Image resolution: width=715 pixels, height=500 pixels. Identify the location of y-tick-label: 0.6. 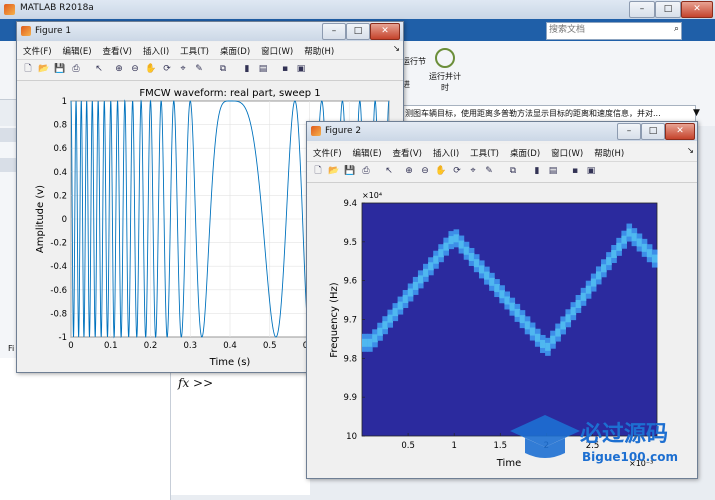
(60, 149).